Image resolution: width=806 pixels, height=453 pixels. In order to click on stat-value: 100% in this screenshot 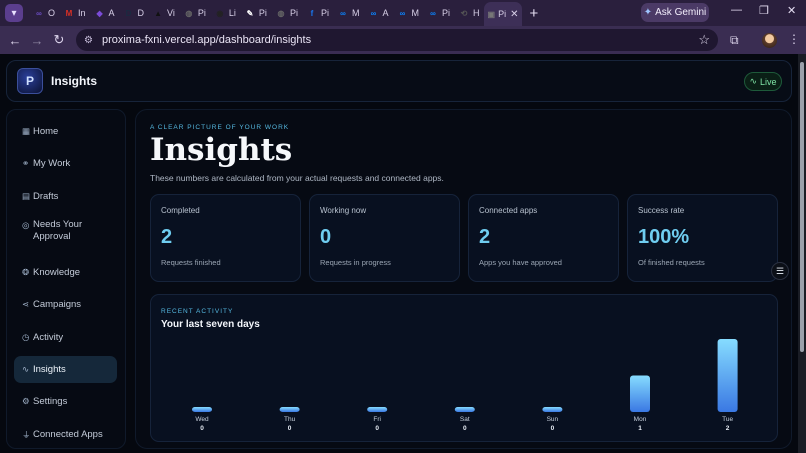, I will do `click(664, 237)`.